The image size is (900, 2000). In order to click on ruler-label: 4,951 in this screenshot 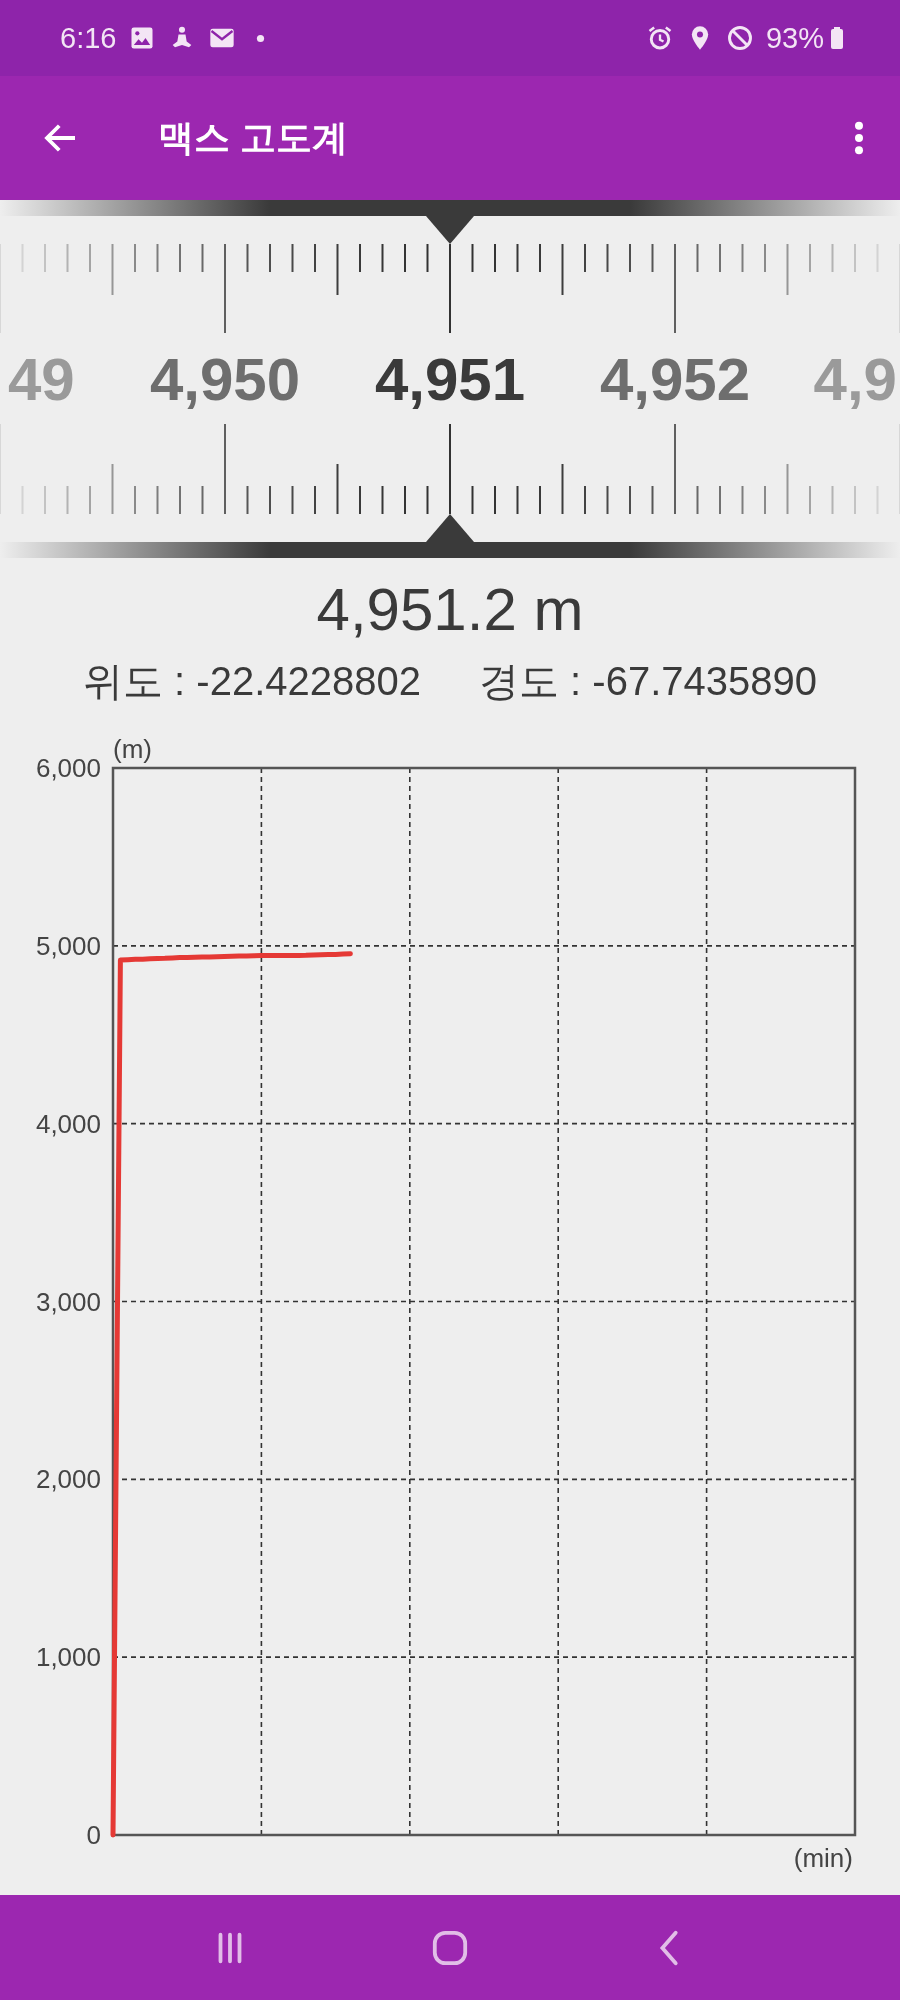, I will do `click(450, 379)`.